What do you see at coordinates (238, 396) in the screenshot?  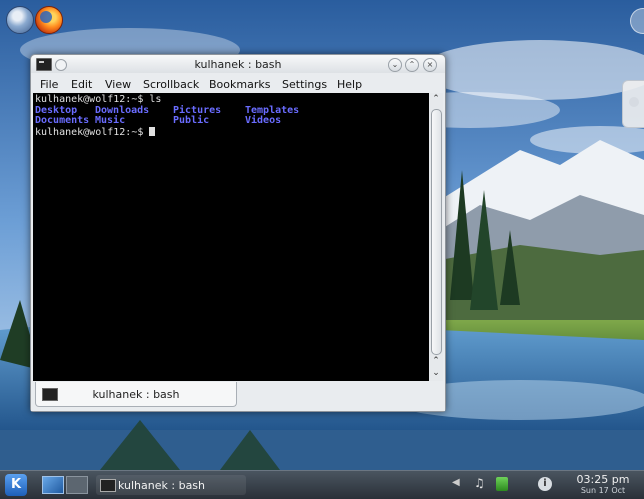 I see `session-tab-bar: kulhanek : bash` at bounding box center [238, 396].